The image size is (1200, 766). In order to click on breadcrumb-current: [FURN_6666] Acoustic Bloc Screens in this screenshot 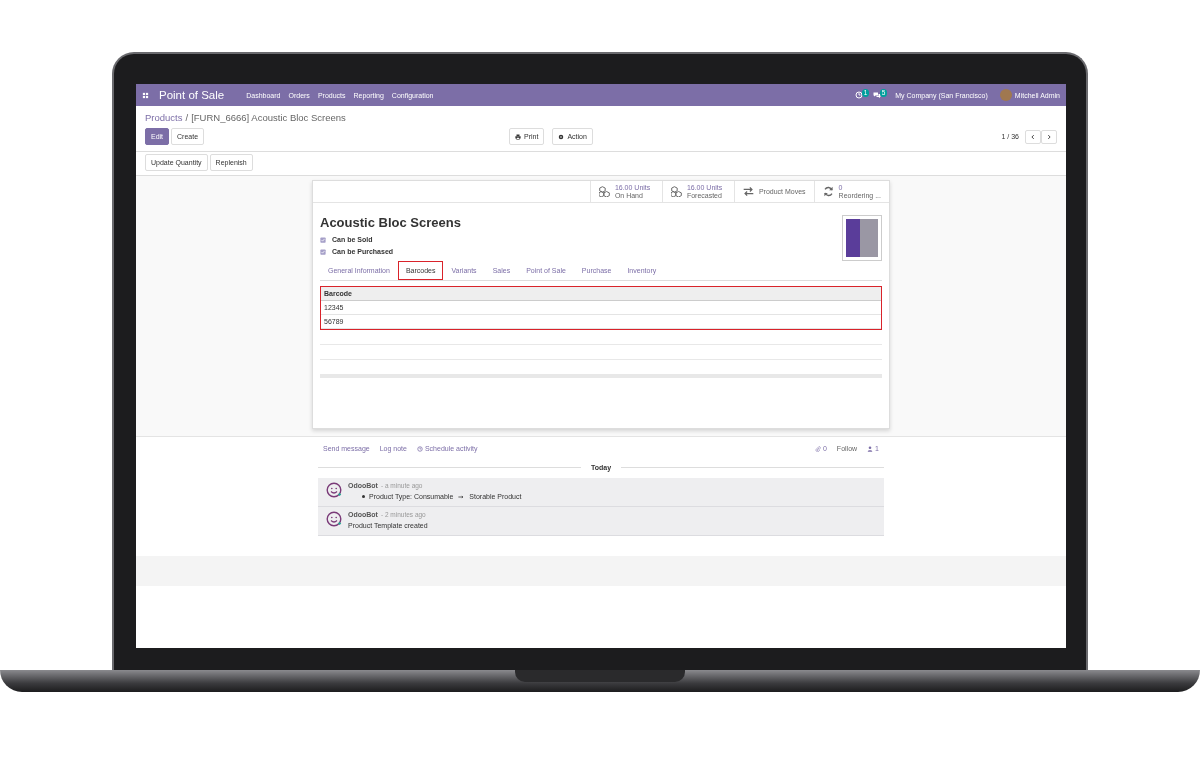, I will do `click(268, 117)`.